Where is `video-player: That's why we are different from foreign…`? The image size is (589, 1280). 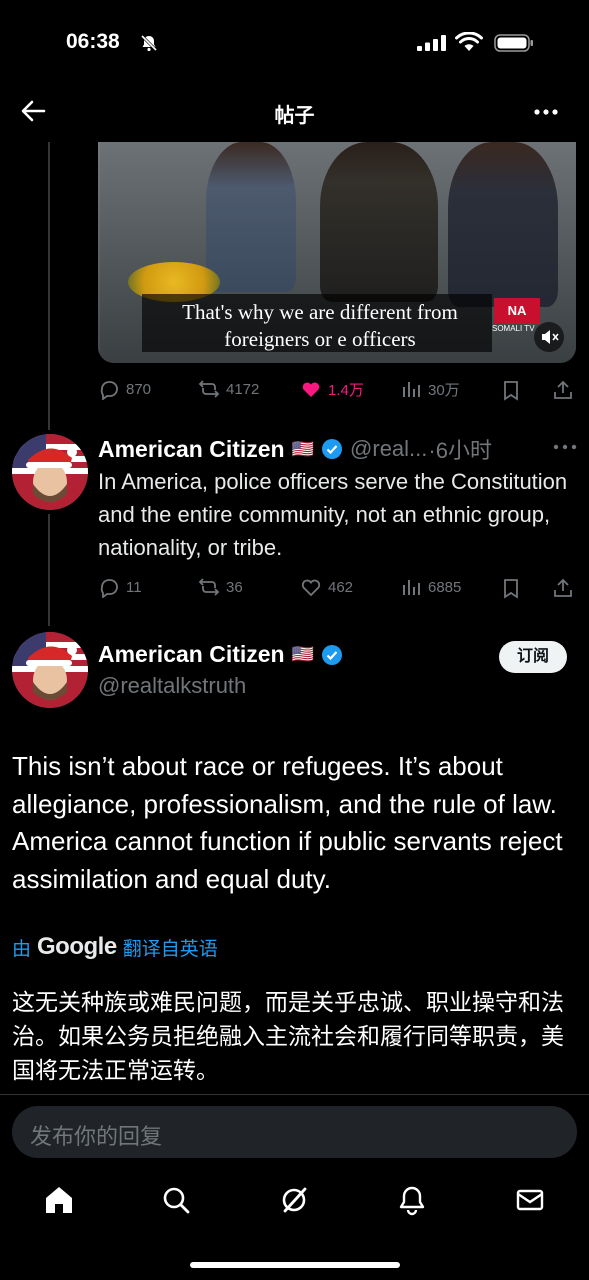
video-player: That's why we are different from foreign… is located at coordinates (337, 252).